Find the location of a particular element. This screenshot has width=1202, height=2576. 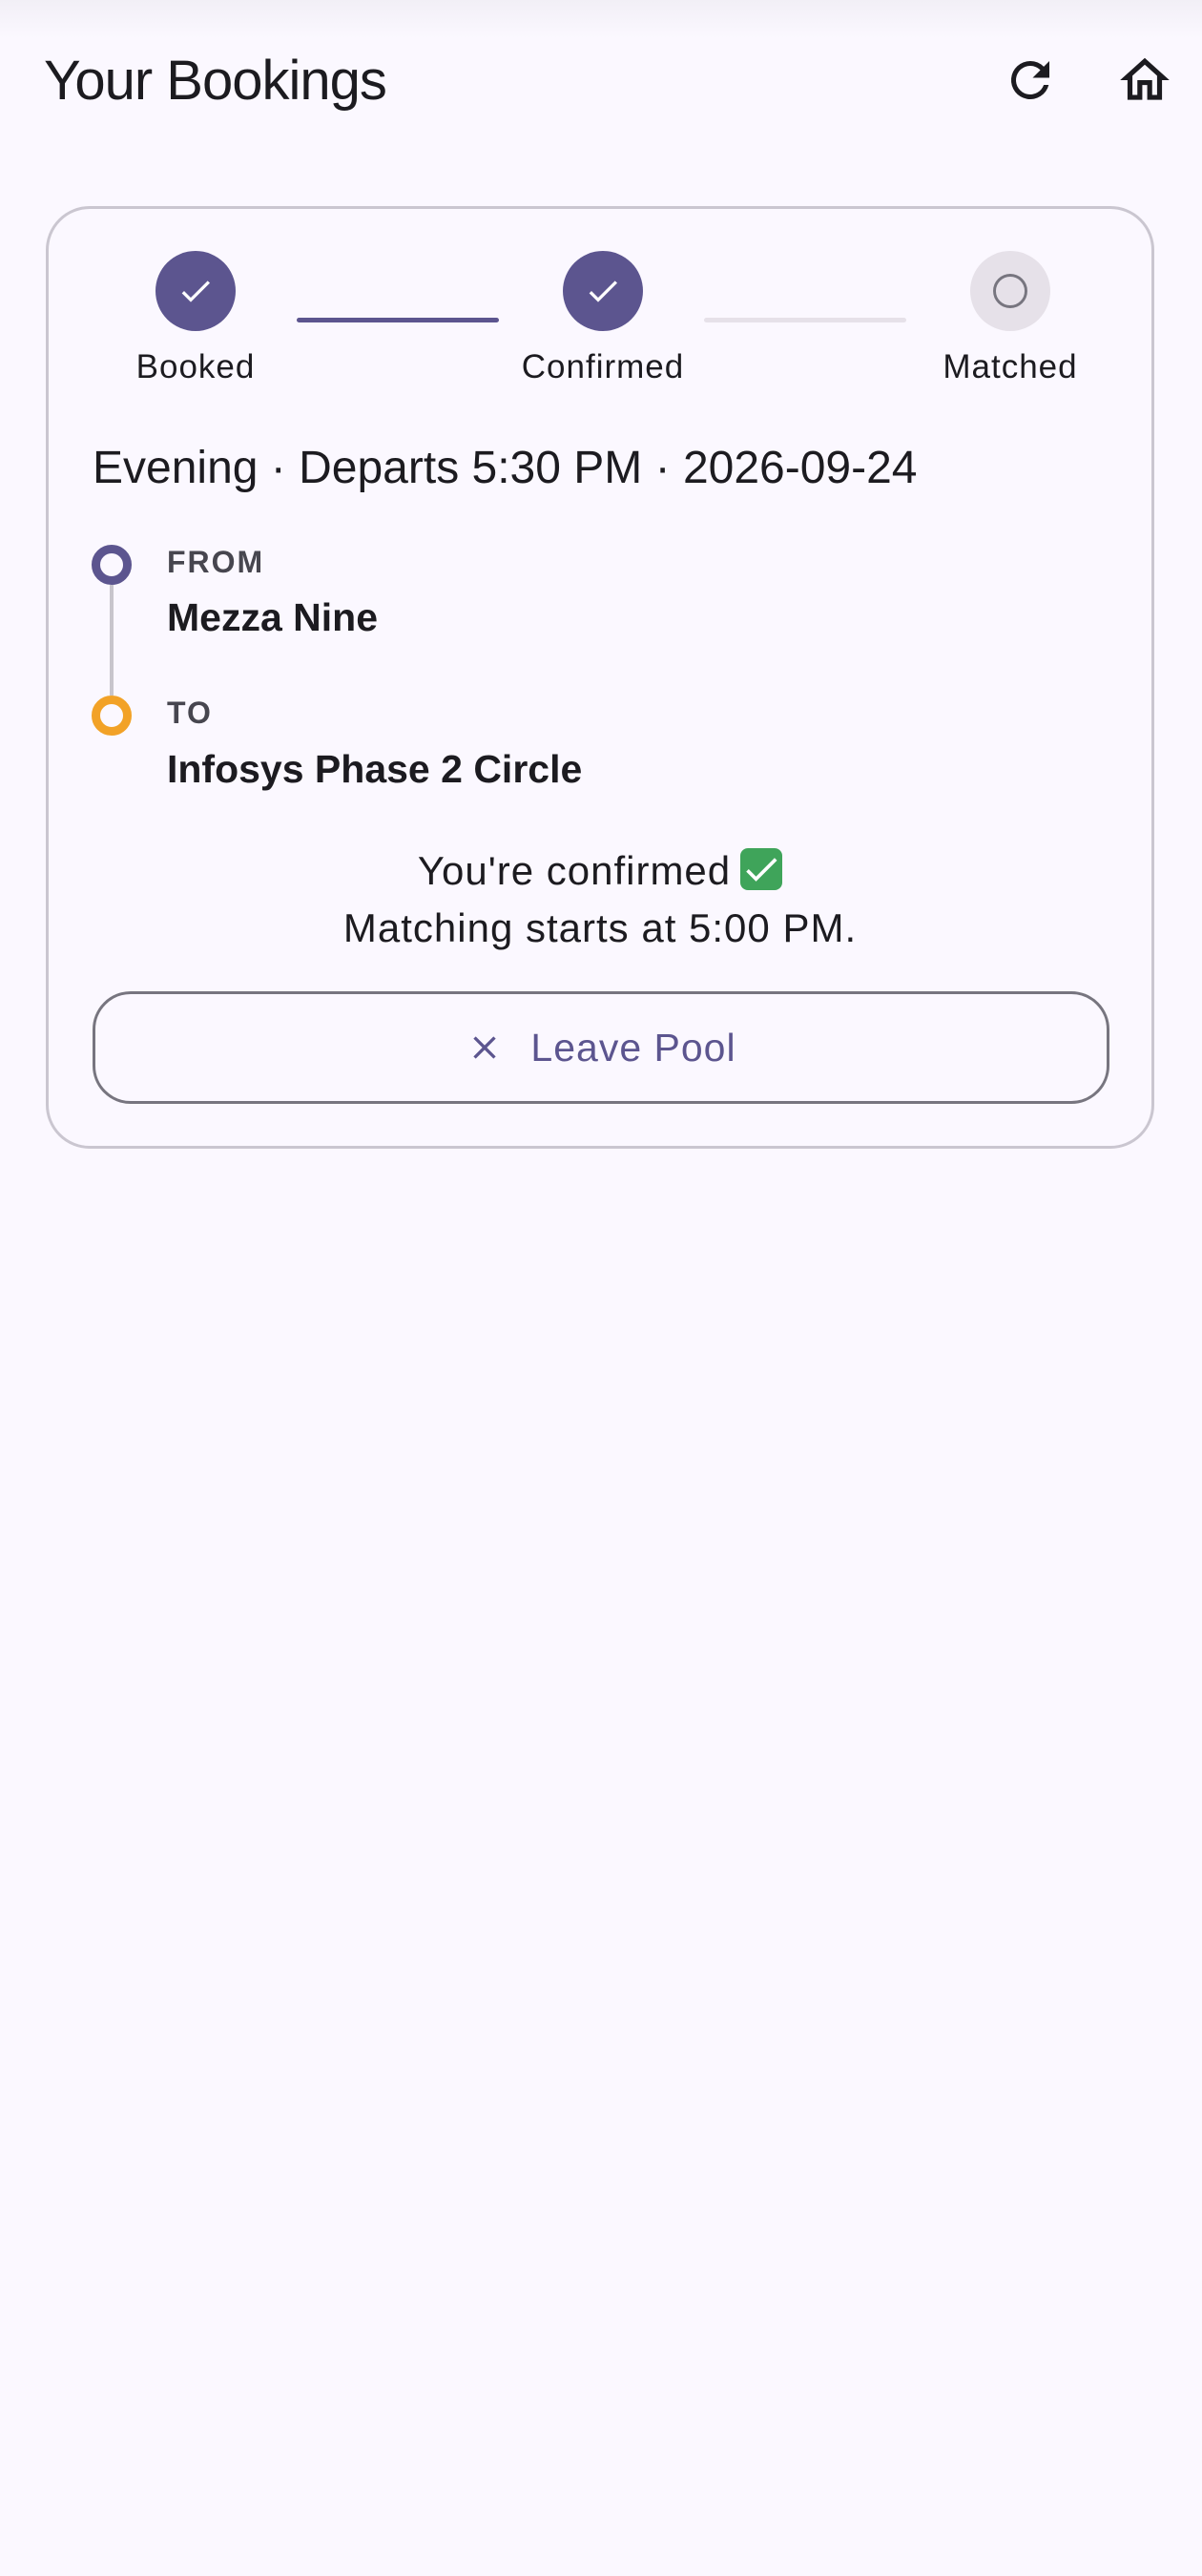

status-line-1: You're confirmed is located at coordinates (600, 871).